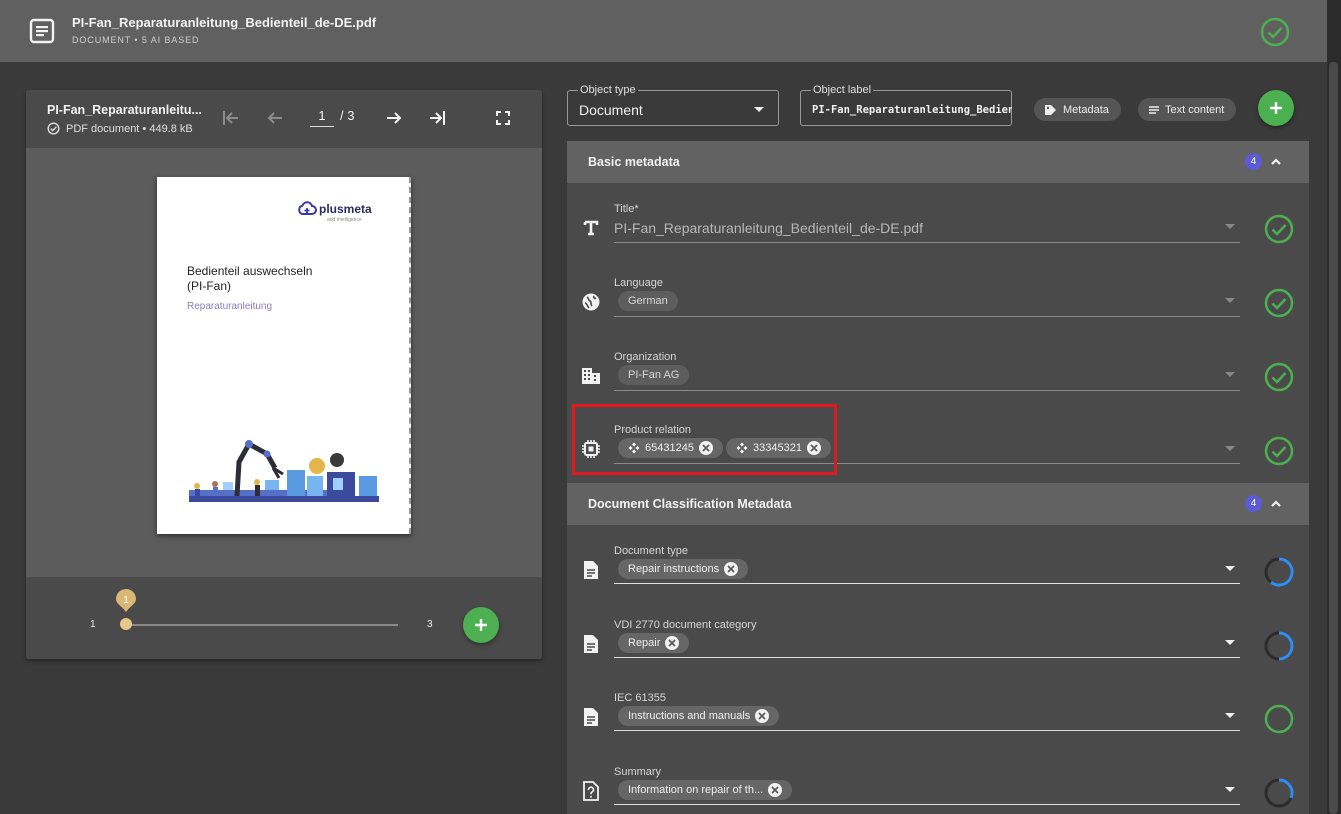 Image resolution: width=1341 pixels, height=814 pixels. Describe the element at coordinates (1050, 109) in the screenshot. I see `tag-icon` at that location.